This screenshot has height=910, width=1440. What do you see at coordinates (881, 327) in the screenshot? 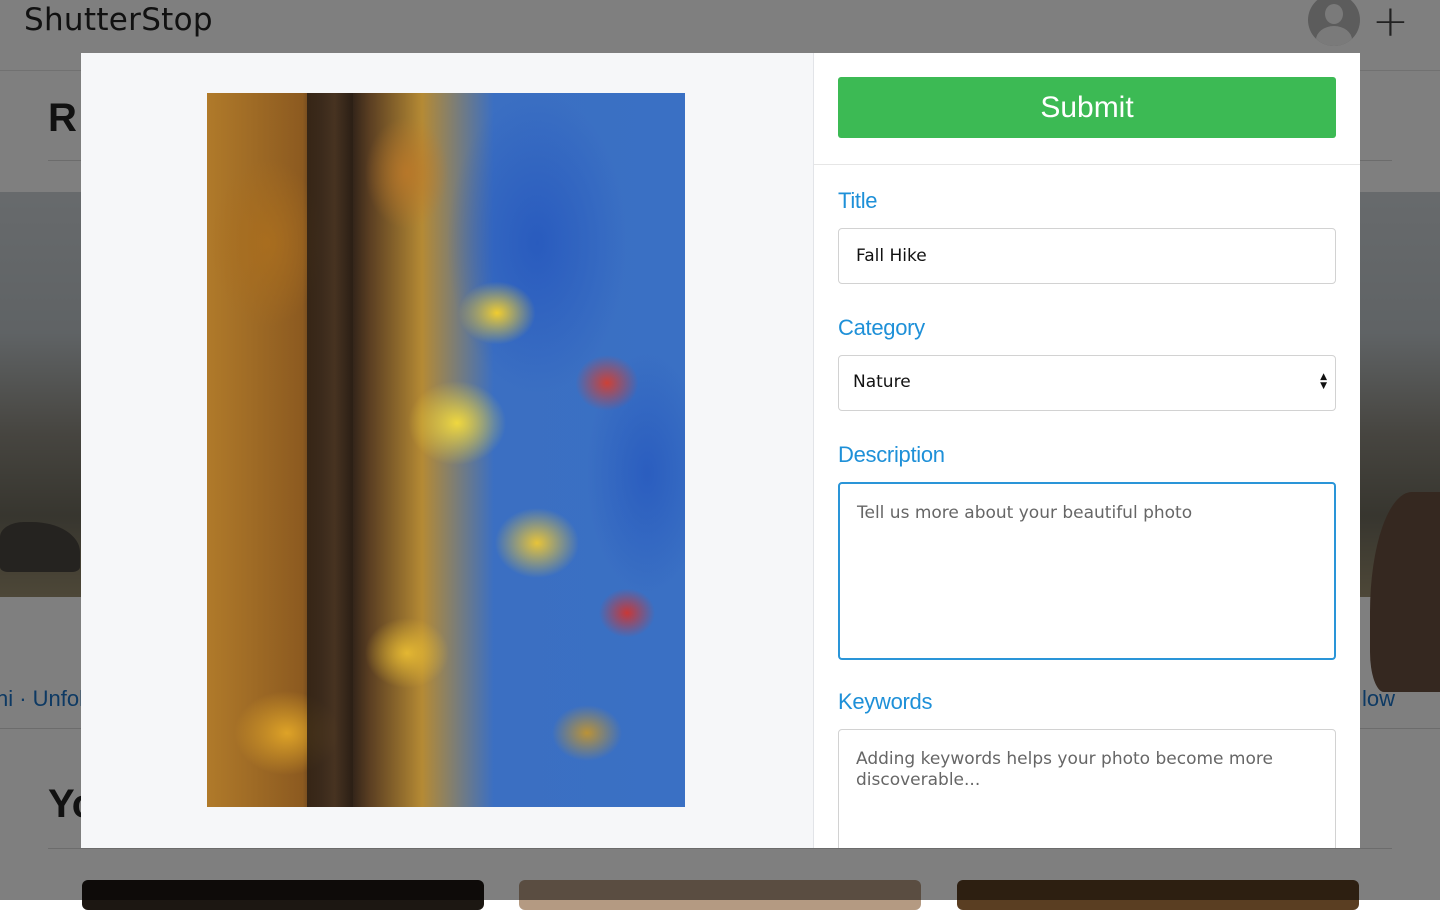
I see `category-label: Category` at bounding box center [881, 327].